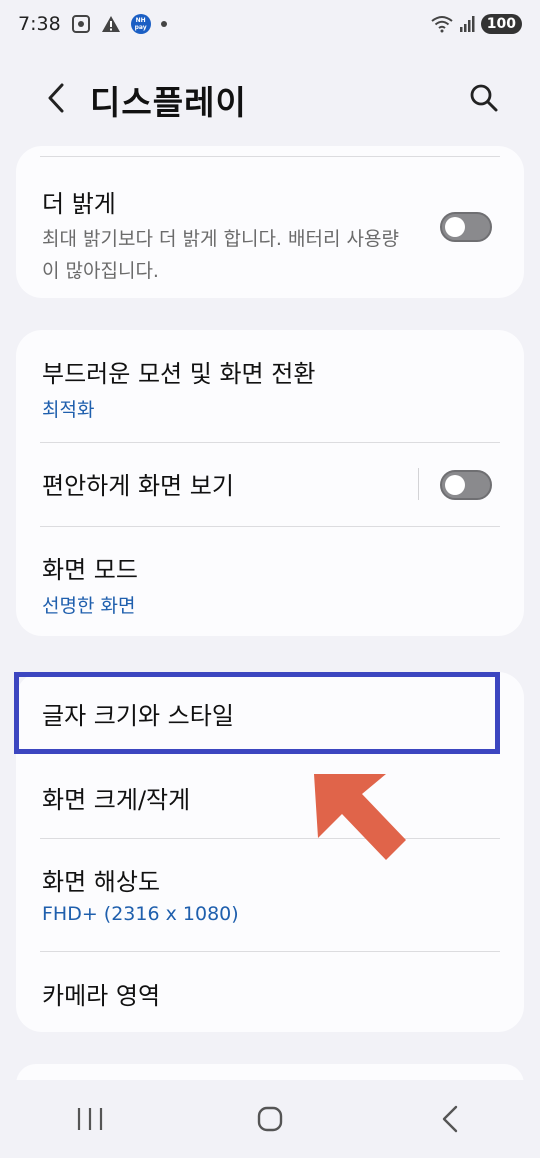 The image size is (540, 1158). What do you see at coordinates (360, 817) in the screenshot?
I see `annotation-arrow-icon` at bounding box center [360, 817].